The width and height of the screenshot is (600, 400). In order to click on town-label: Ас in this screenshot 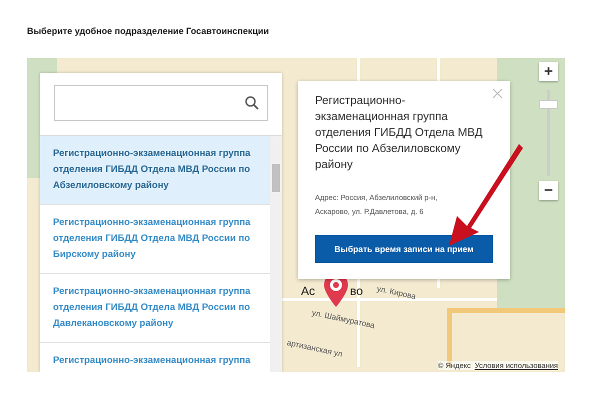, I will do `click(308, 291)`.